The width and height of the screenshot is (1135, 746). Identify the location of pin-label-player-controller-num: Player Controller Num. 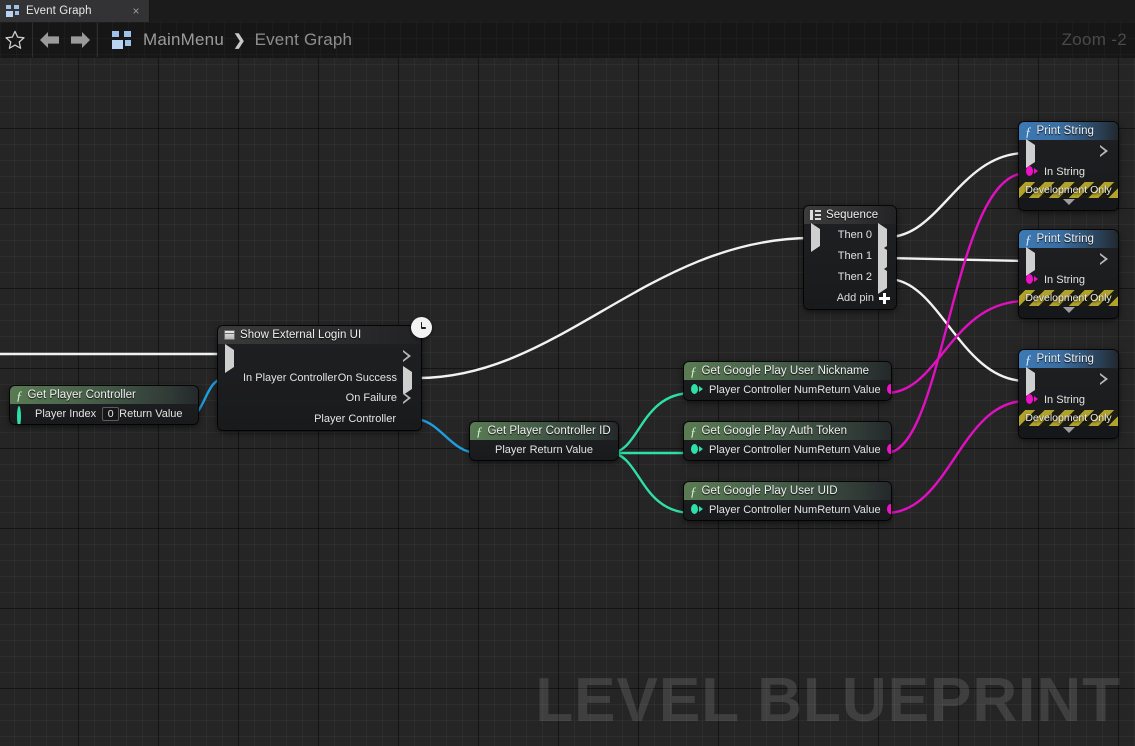
(763, 510).